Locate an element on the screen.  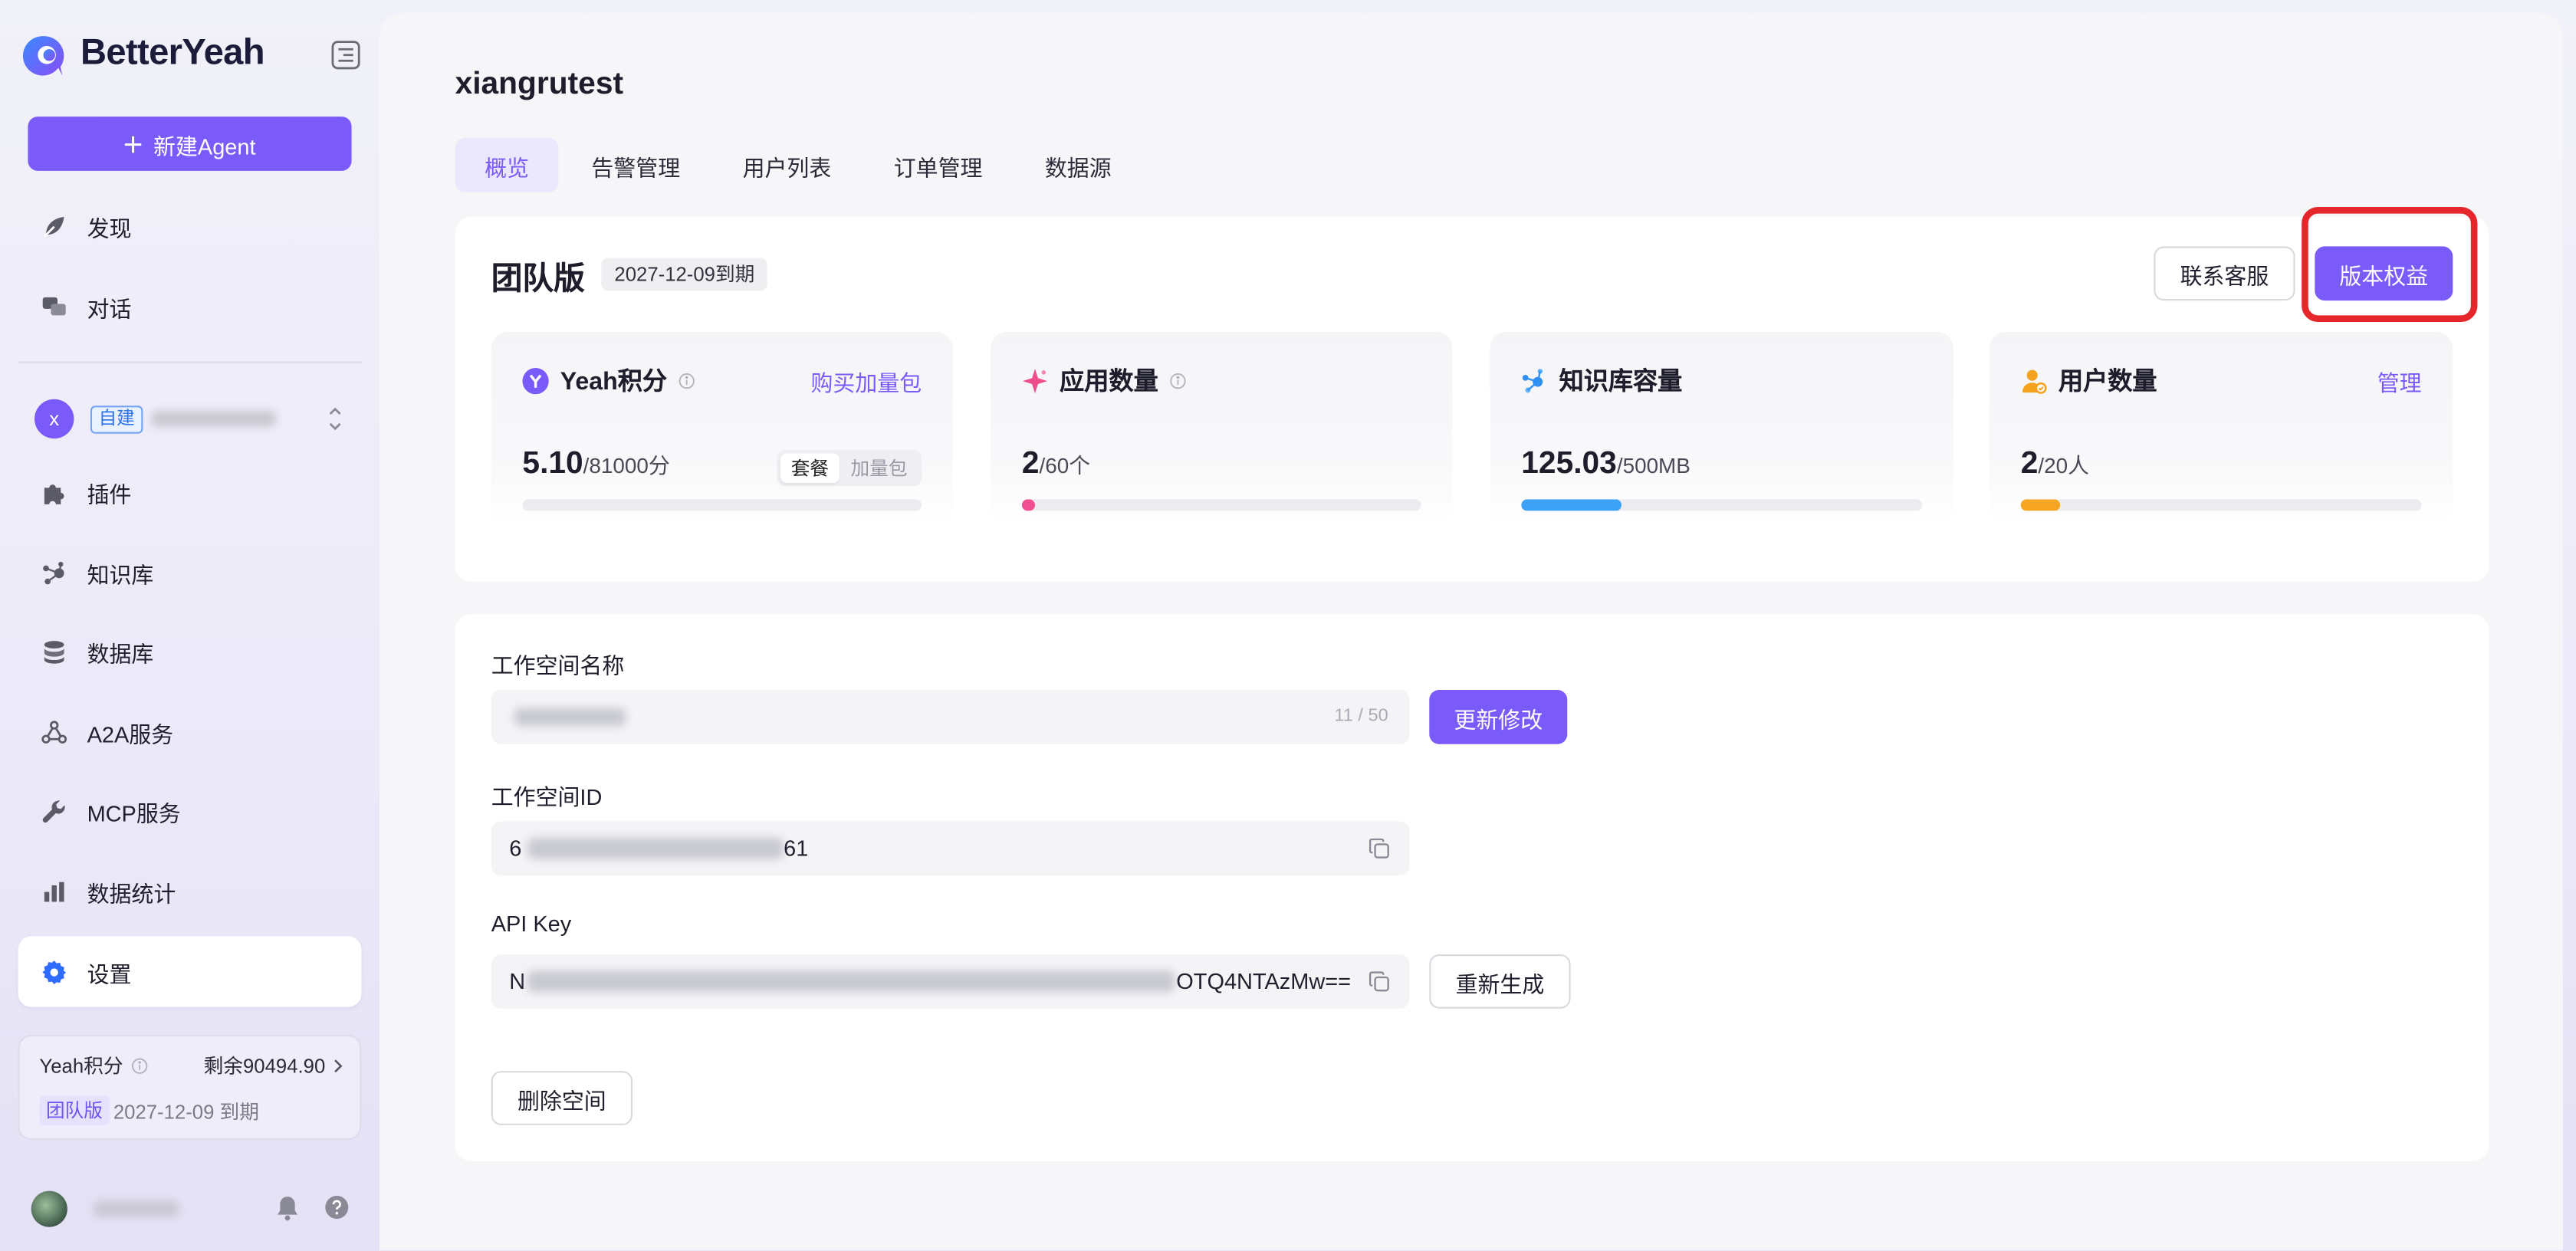
char-counter: 11 / 50 is located at coordinates (1361, 717).